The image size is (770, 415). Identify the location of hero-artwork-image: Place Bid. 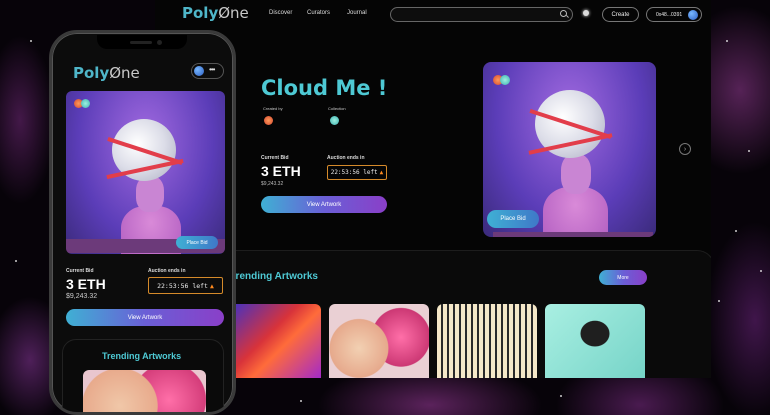
(569, 149).